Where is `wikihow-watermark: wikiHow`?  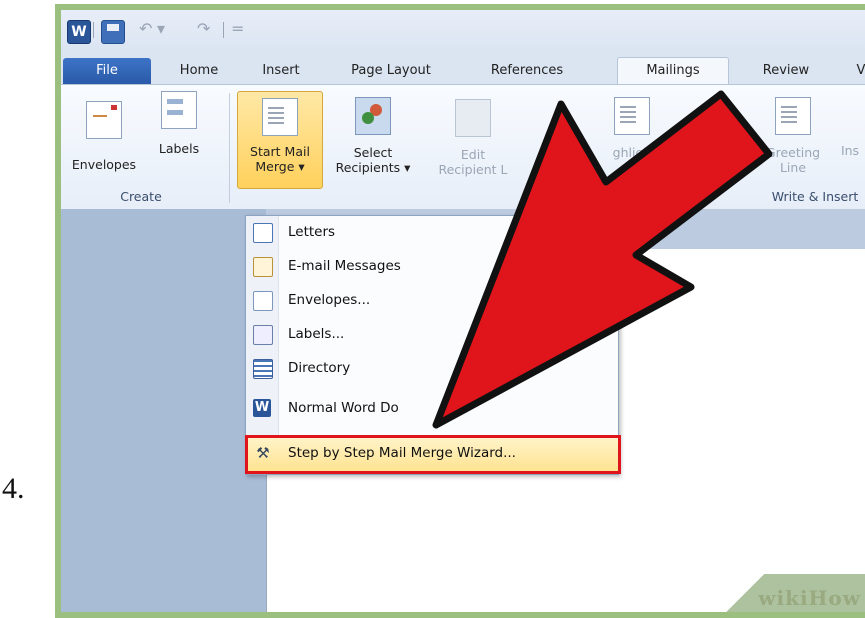
wikihow-watermark: wikiHow is located at coordinates (795, 593).